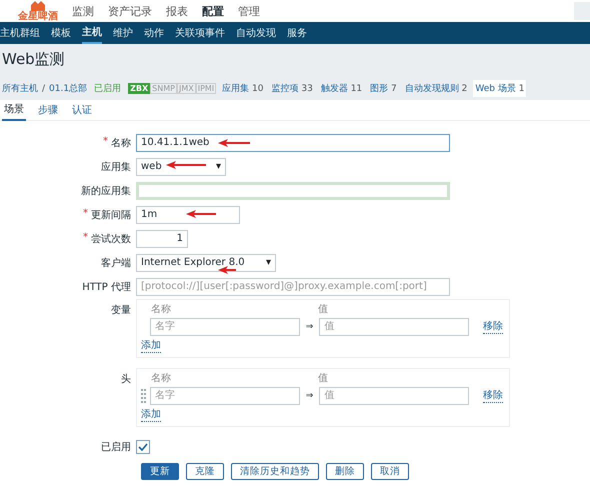  Describe the element at coordinates (20, 88) in the screenshot. I see `breadcrumb-link: 所有主机` at that location.